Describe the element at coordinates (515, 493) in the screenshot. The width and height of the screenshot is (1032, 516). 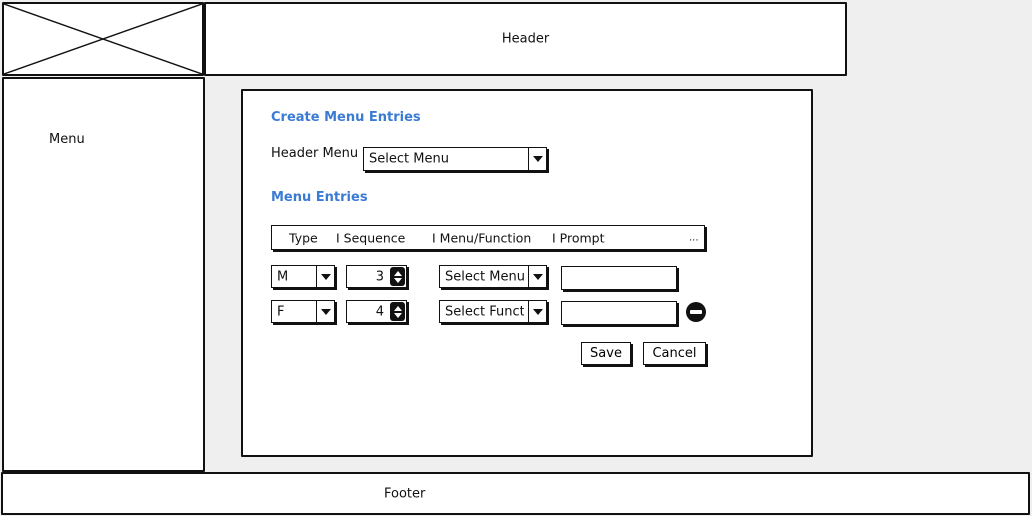
I see `footer-region: Footer` at that location.